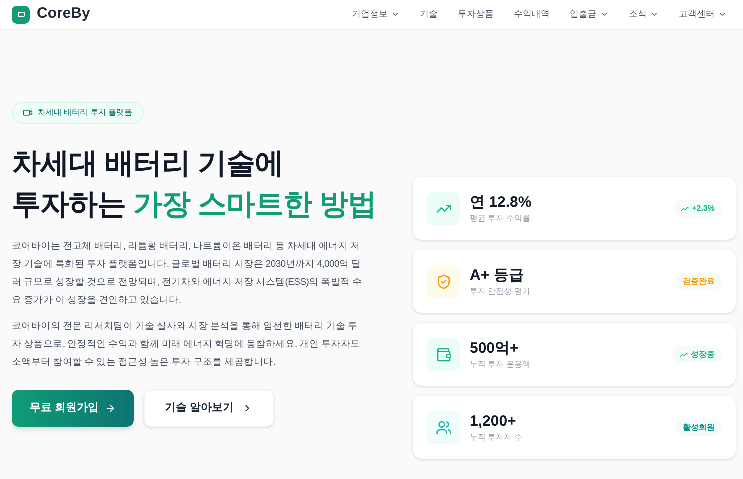 The height and width of the screenshot is (479, 743). I want to click on logo-icon, so click(21, 15).